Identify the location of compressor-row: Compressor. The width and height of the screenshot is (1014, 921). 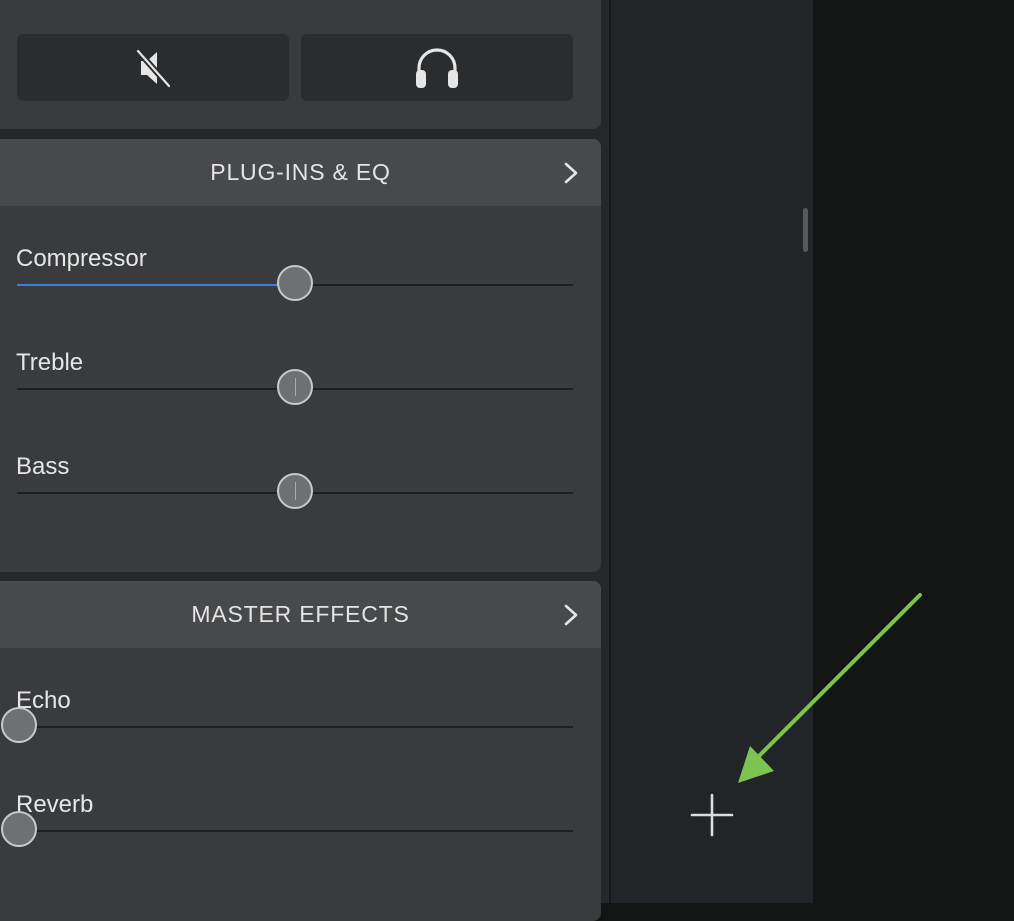
(300, 295).